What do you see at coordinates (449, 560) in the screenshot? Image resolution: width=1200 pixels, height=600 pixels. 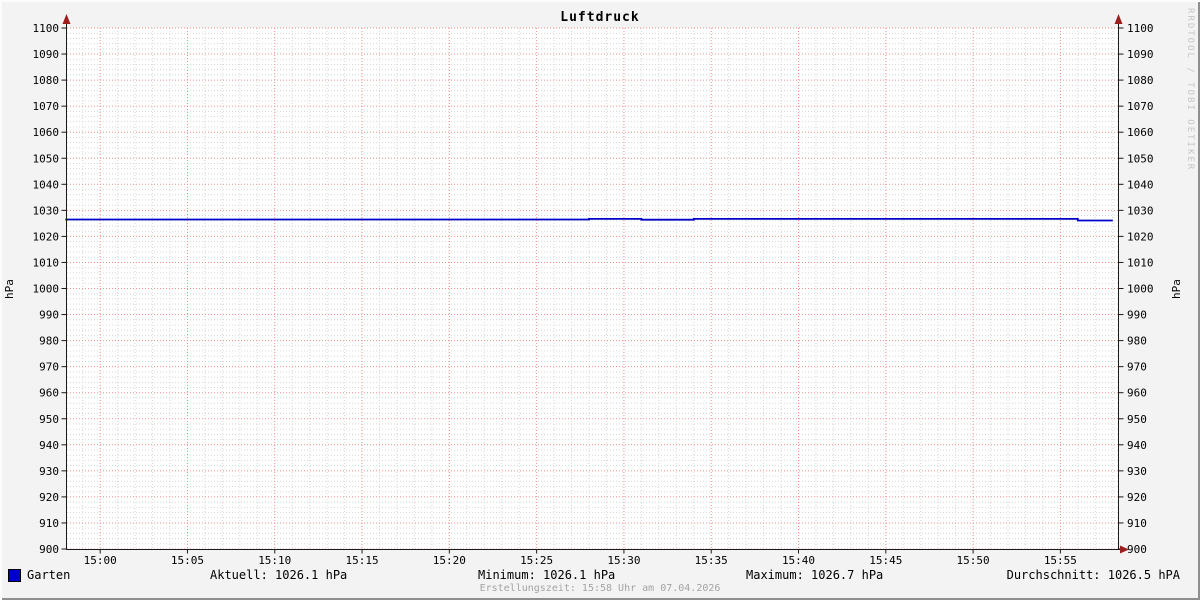 I see `svg-text: 15:20` at bounding box center [449, 560].